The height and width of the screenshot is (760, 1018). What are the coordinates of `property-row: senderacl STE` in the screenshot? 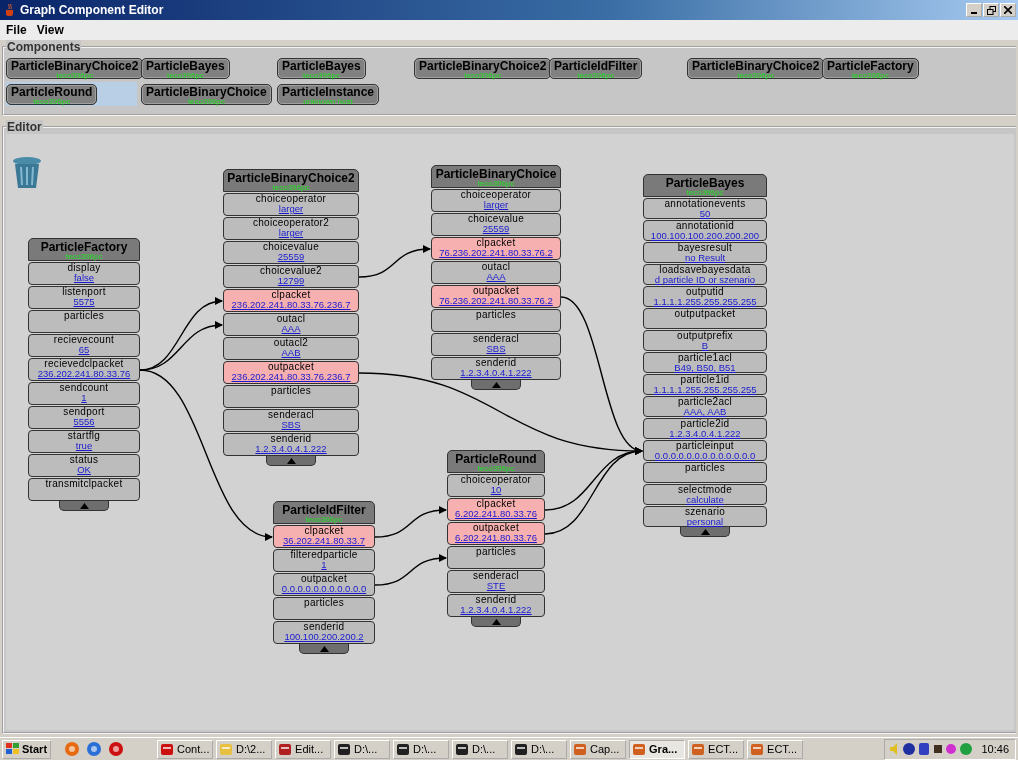 It's located at (496, 581).